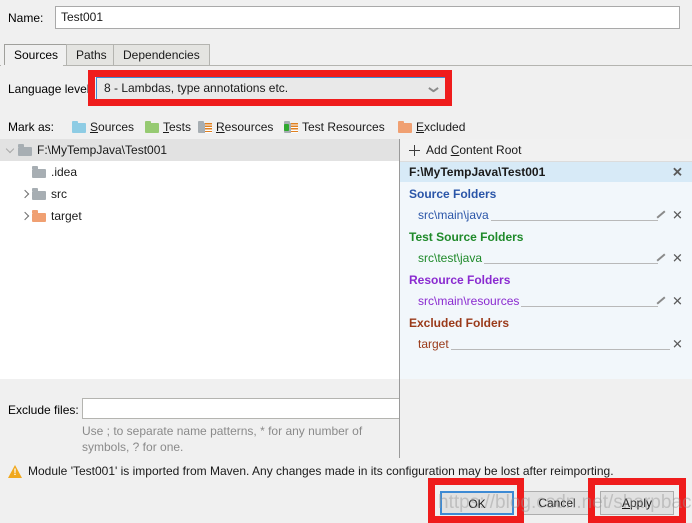 The width and height of the screenshot is (692, 523). What do you see at coordinates (477, 172) in the screenshot?
I see `content-root-path: F:\MyTempJava\Test001` at bounding box center [477, 172].